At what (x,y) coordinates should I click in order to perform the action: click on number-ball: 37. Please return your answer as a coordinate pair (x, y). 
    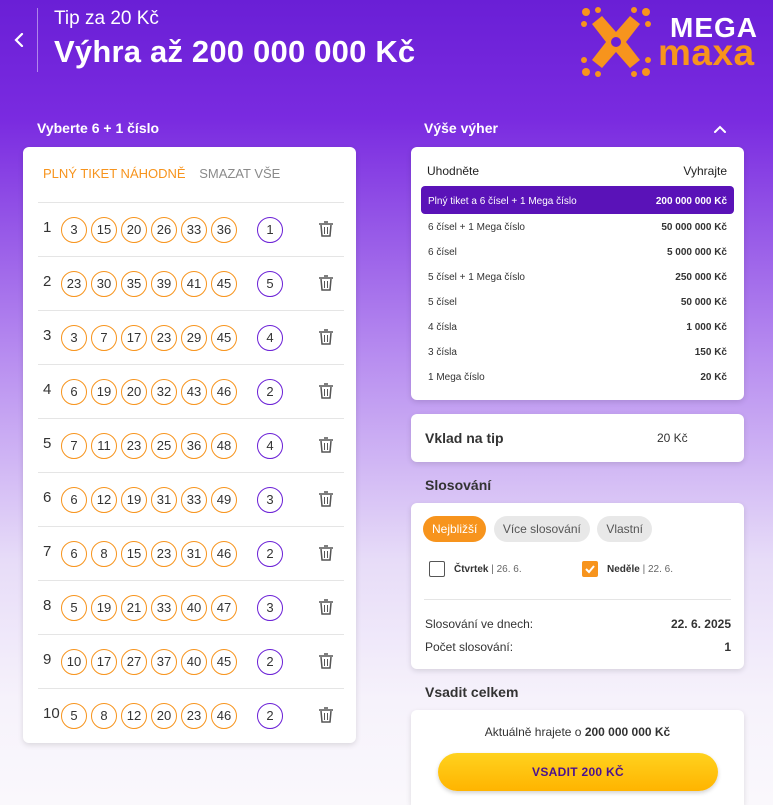
    Looking at the image, I should click on (164, 662).